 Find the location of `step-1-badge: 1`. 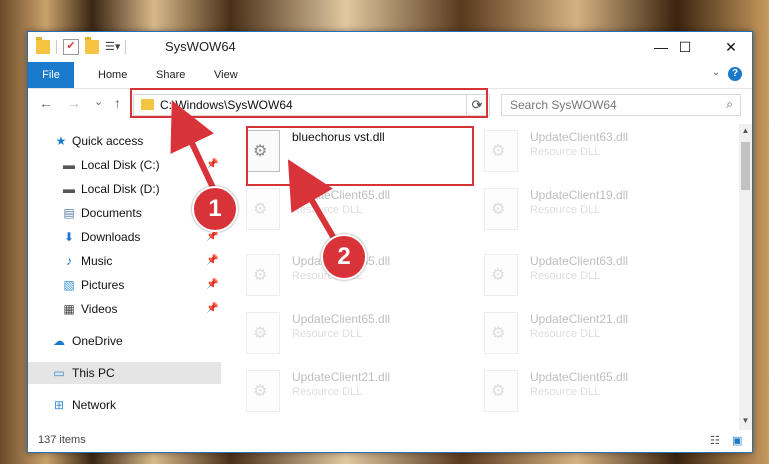

step-1-badge: 1 is located at coordinates (215, 209).